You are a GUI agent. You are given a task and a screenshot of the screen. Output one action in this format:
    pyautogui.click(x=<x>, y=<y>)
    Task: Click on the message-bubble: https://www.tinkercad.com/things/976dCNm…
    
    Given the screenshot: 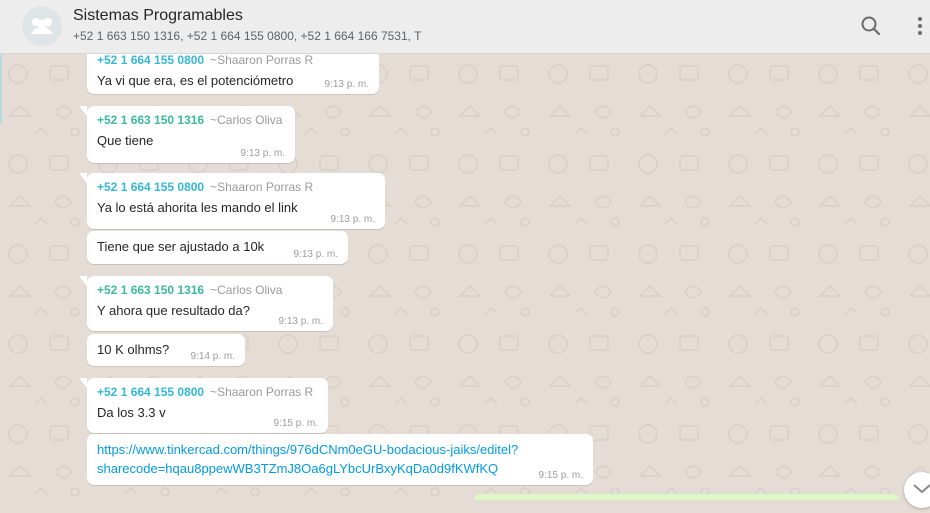 What is the action you would take?
    pyautogui.click(x=340, y=459)
    